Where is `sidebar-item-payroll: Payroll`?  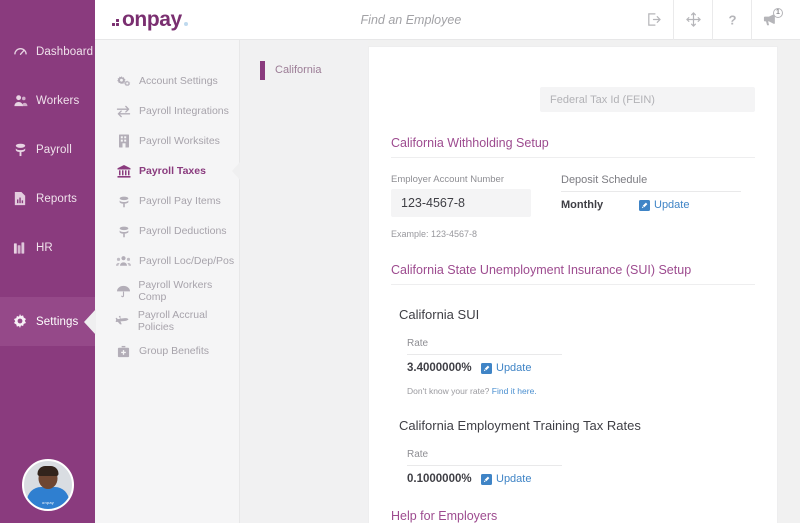
sidebar-item-payroll: Payroll is located at coordinates (47, 149).